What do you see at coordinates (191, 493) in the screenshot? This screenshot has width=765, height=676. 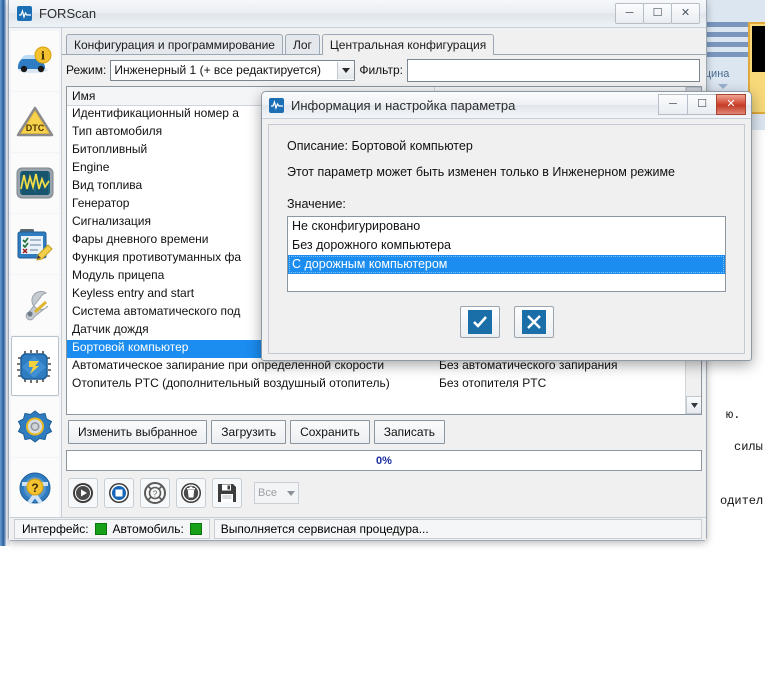 I see `trash-icon` at bounding box center [191, 493].